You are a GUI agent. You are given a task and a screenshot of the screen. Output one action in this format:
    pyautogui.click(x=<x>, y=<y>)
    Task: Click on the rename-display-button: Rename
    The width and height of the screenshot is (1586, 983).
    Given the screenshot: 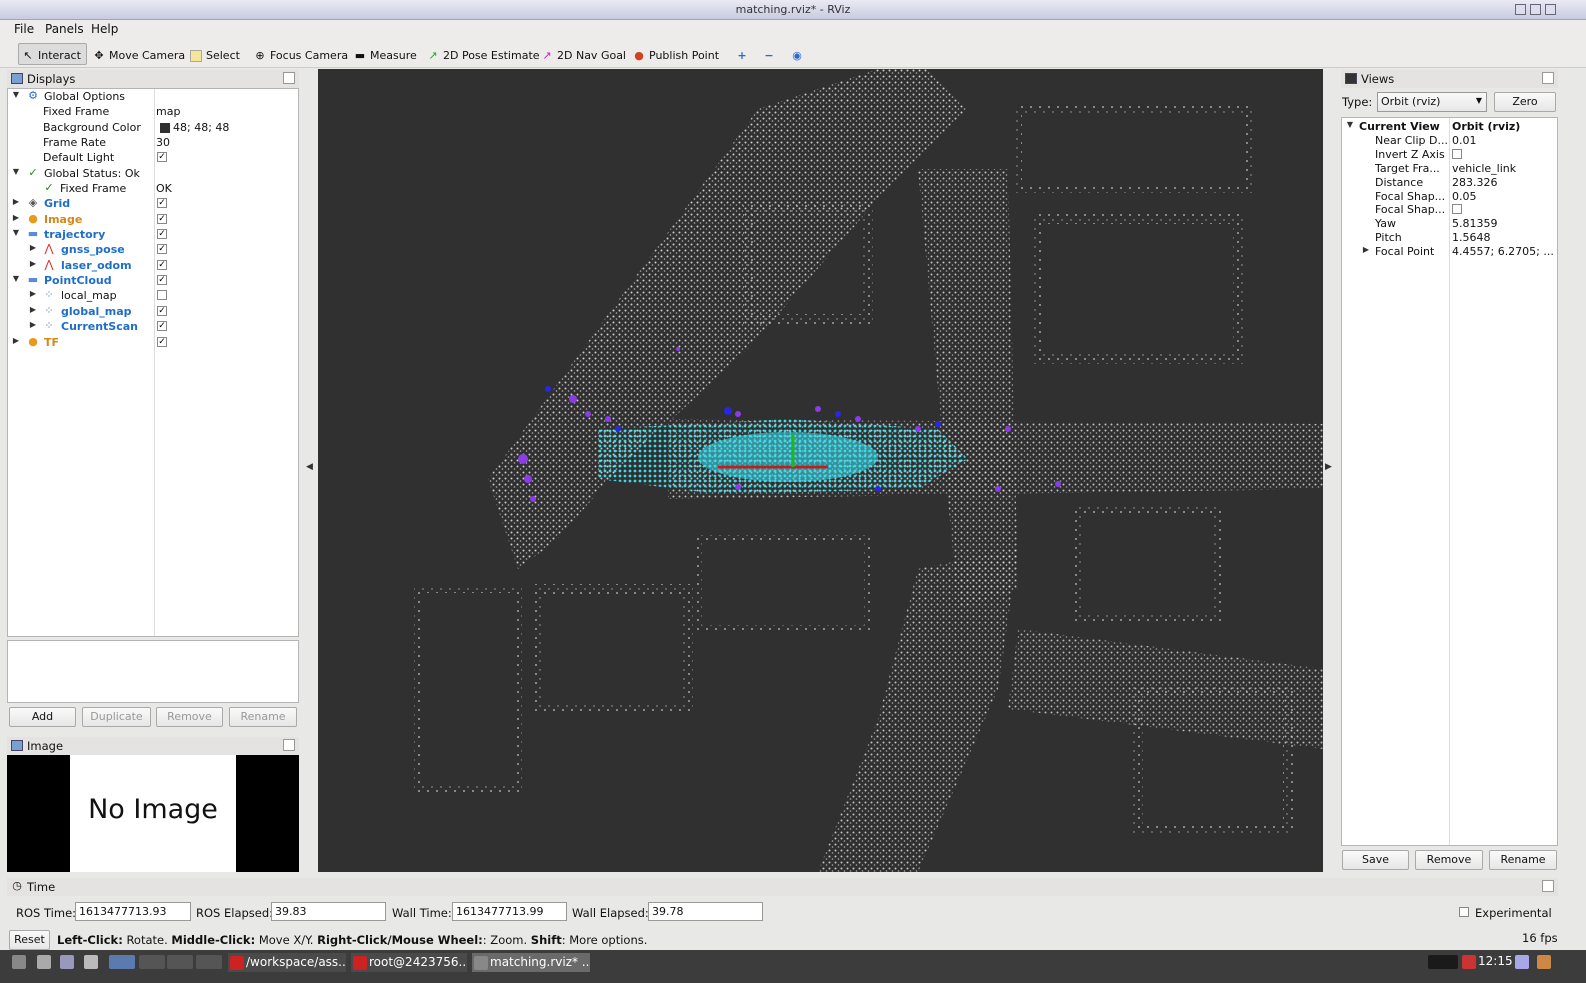 What is the action you would take?
    pyautogui.click(x=263, y=717)
    